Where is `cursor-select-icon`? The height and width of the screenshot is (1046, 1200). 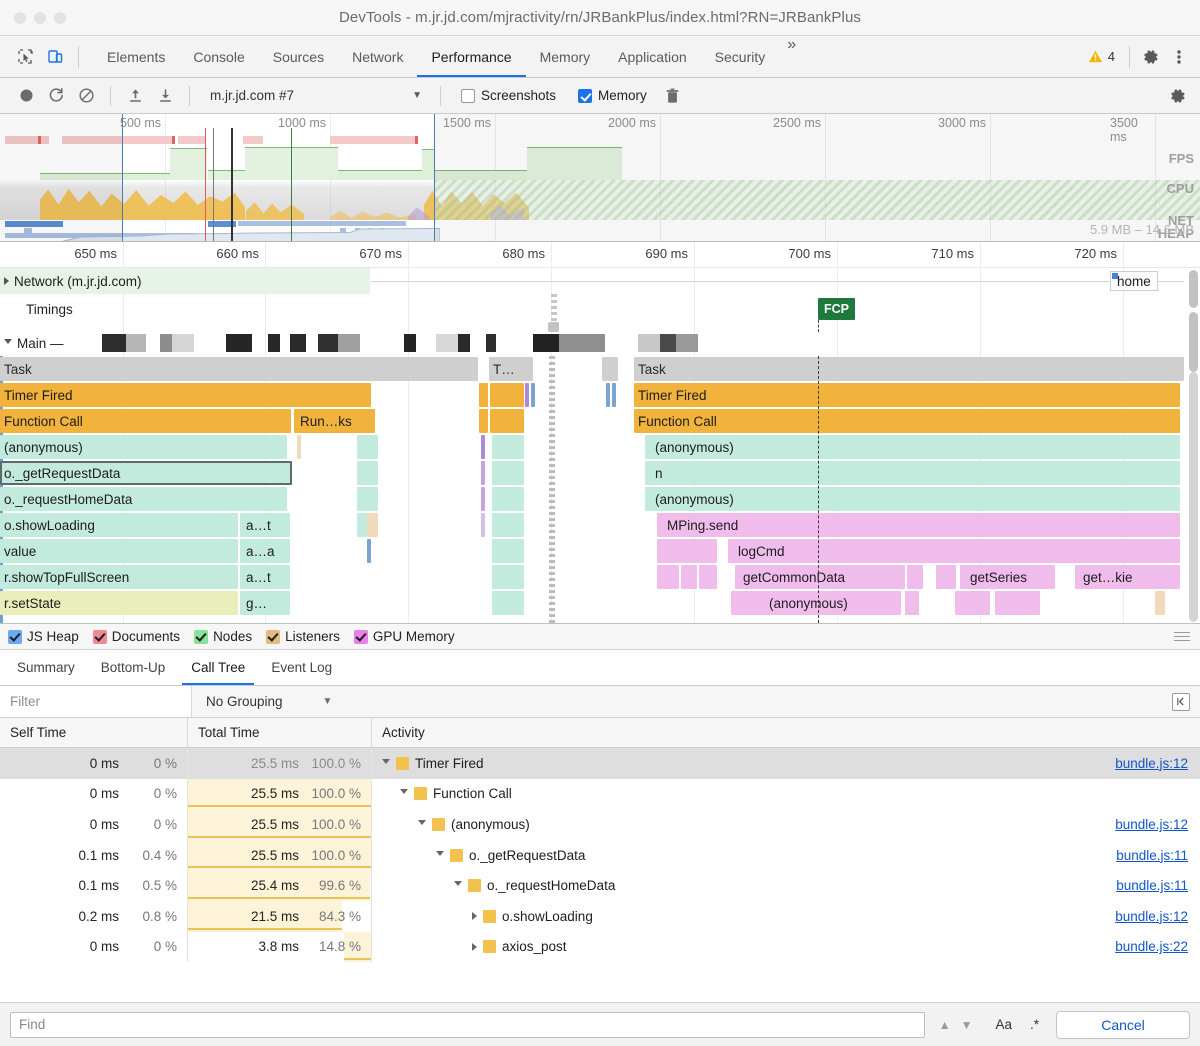
cursor-select-icon is located at coordinates (25, 57).